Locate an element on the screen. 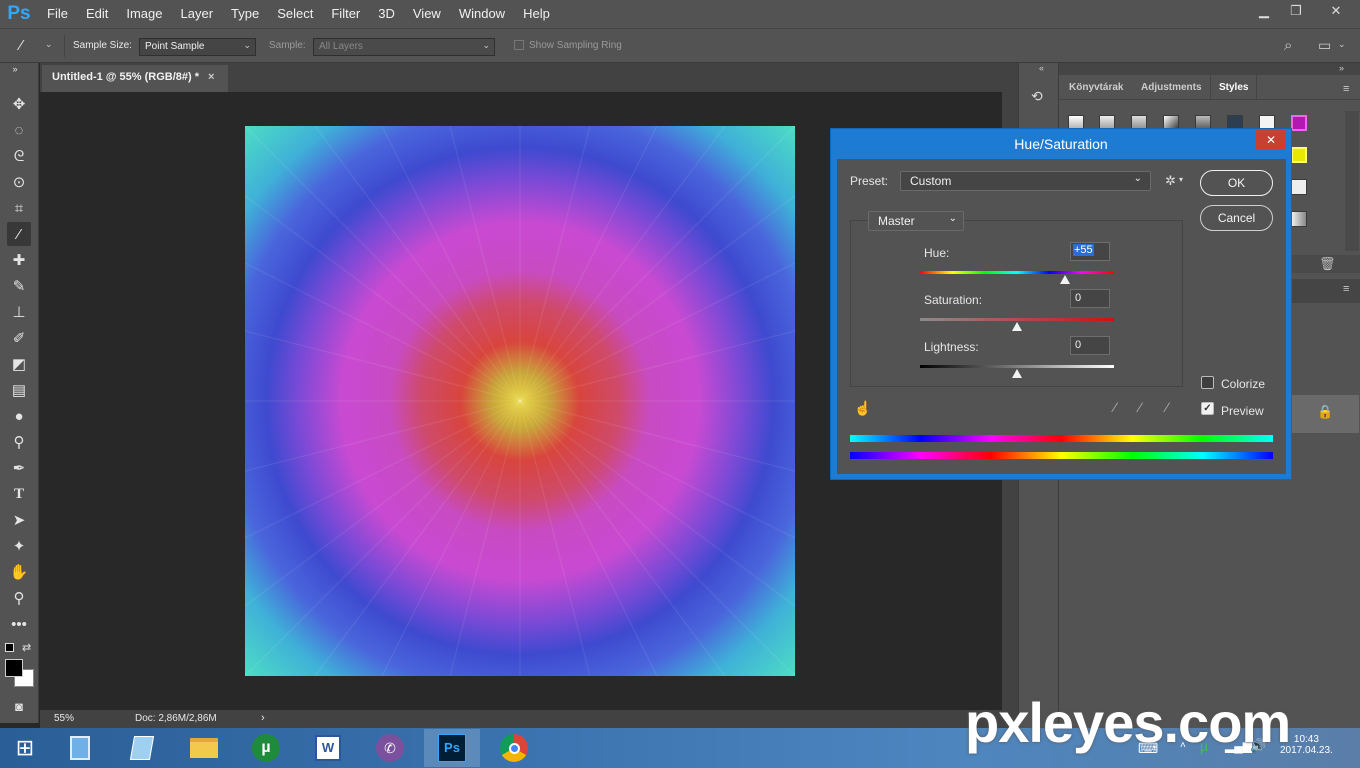  hand-tool-icon: ✋ is located at coordinates (19, 572).